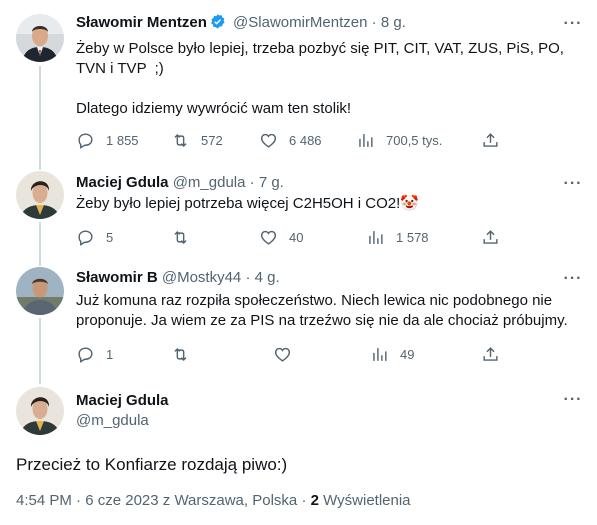  Describe the element at coordinates (152, 464) in the screenshot. I see `tweet-text: Przecież to Konfiarze rozdają piwo:)` at that location.